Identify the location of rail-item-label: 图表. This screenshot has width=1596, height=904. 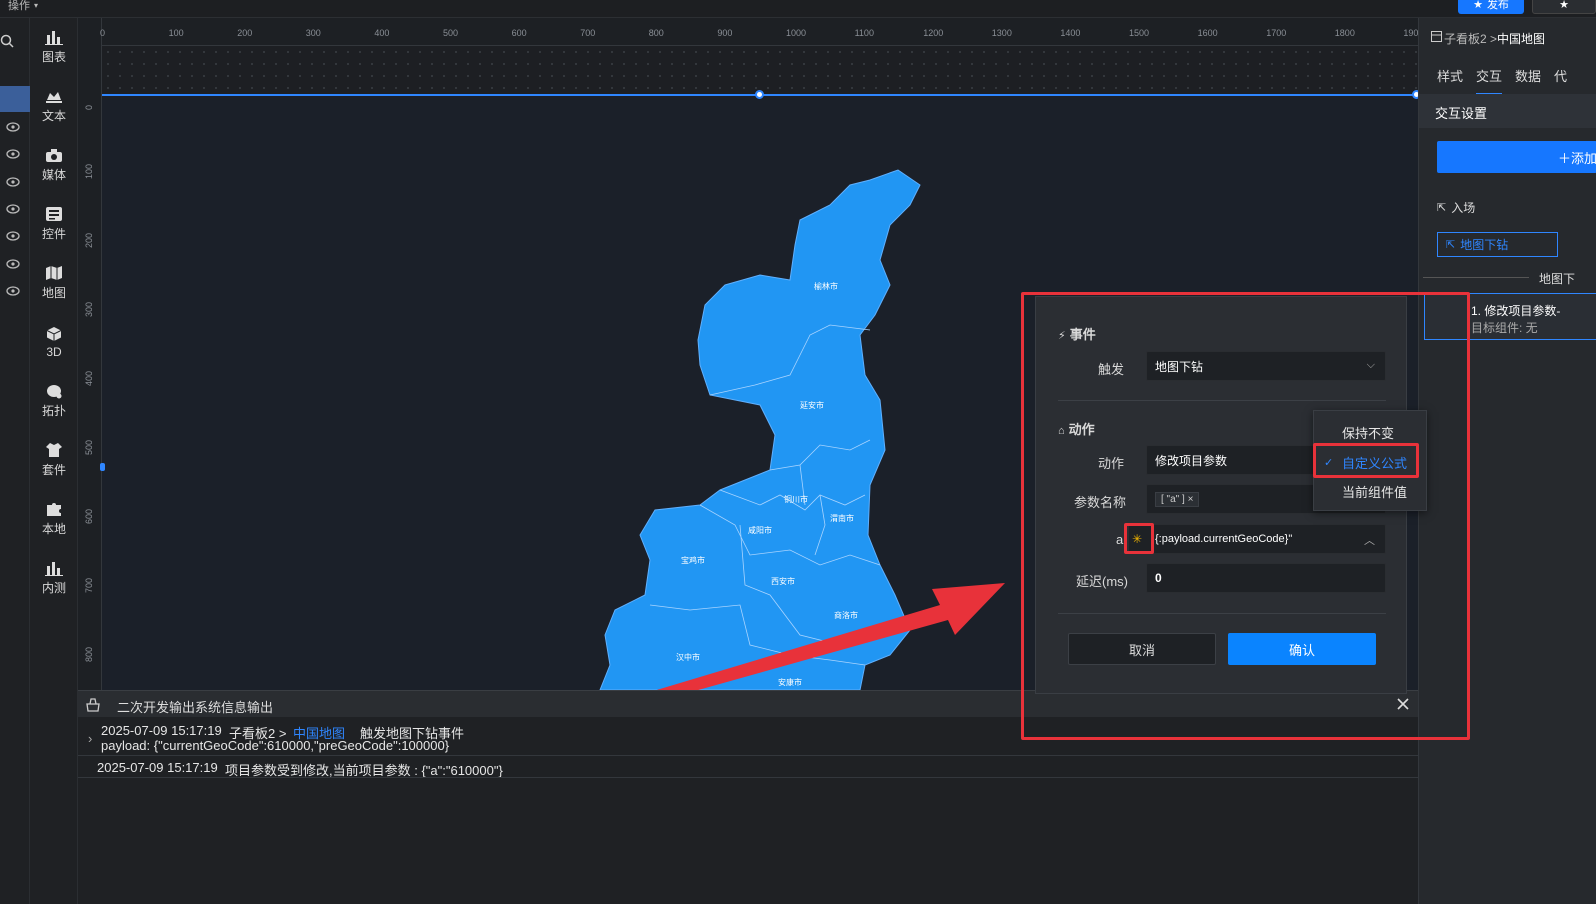
(53, 57).